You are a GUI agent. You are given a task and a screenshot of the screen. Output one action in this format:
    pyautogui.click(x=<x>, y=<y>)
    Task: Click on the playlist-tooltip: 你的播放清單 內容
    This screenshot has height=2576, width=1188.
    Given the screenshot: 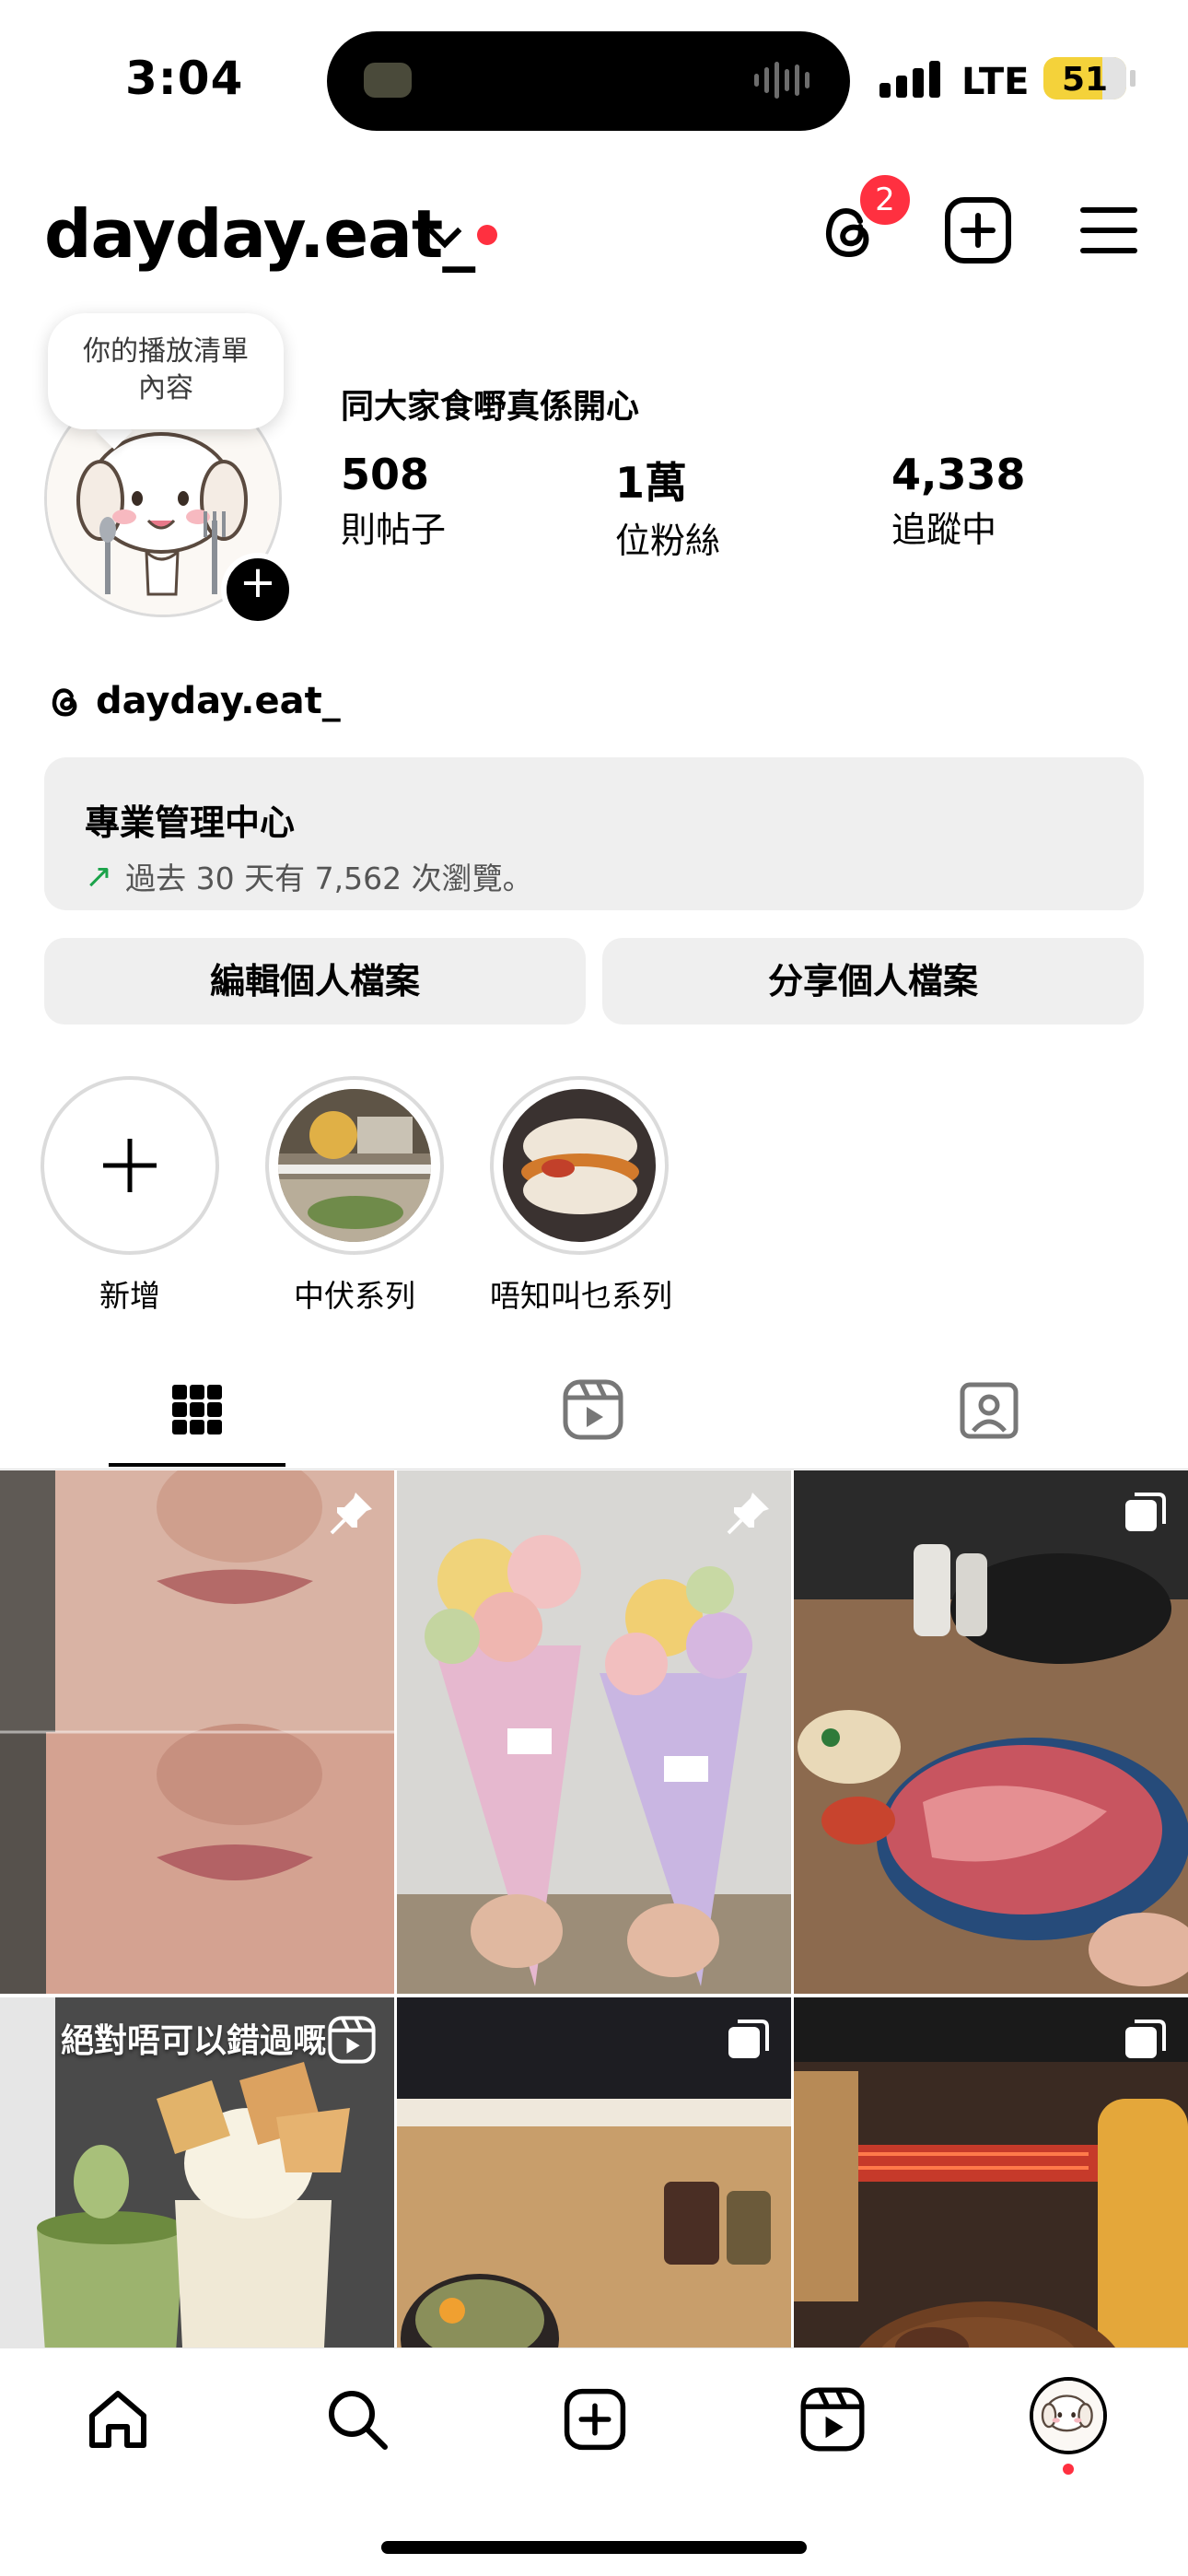 What is the action you would take?
    pyautogui.click(x=166, y=371)
    